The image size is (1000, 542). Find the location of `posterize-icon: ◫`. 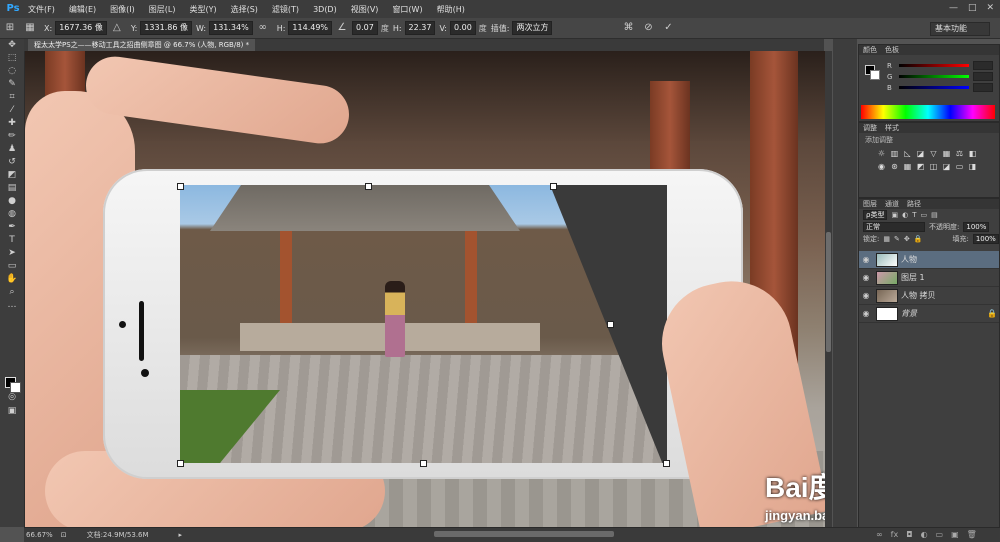

posterize-icon: ◫ is located at coordinates (933, 166).